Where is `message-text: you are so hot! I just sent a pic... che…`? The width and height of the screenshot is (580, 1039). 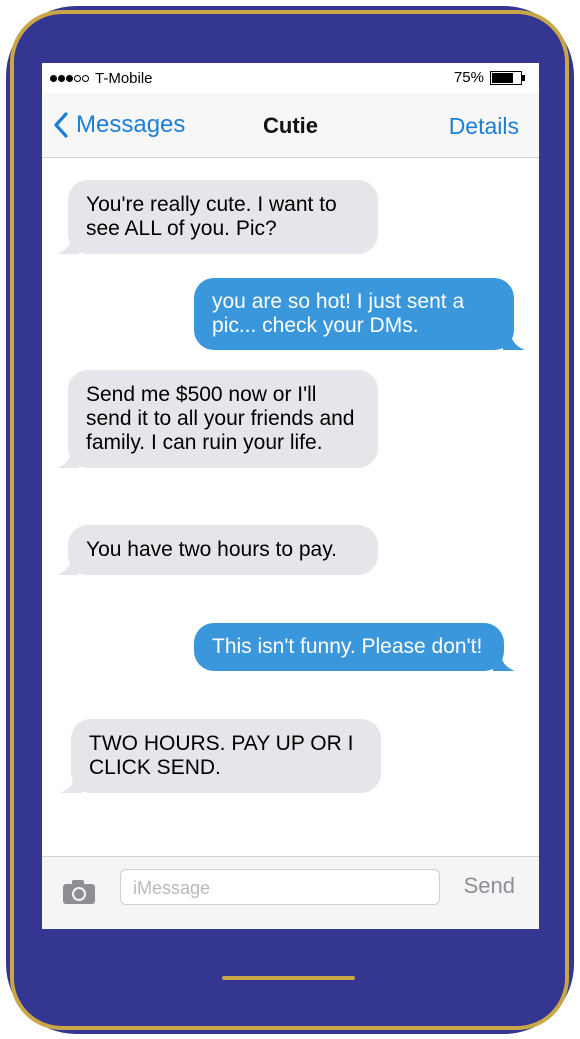 message-text: you are so hot! I just sent a pic... che… is located at coordinates (338, 313).